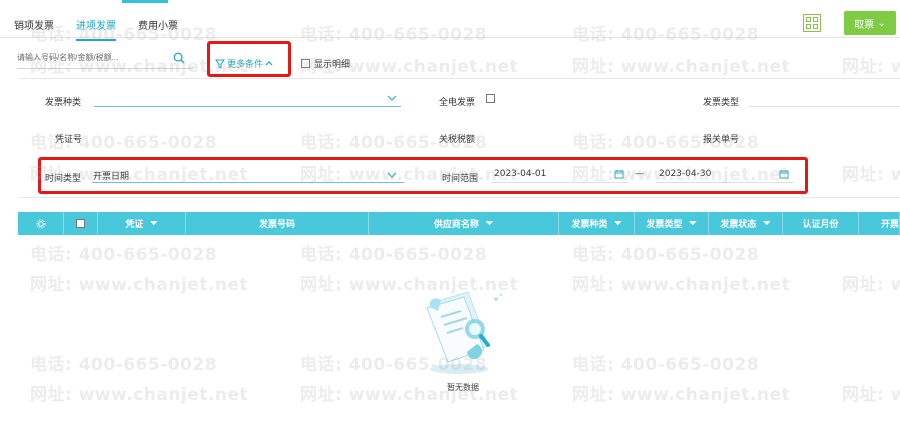 Image resolution: width=900 pixels, height=439 pixels. Describe the element at coordinates (158, 24) in the screenshot. I see `tab-expense-receipts: 费用小票` at that location.